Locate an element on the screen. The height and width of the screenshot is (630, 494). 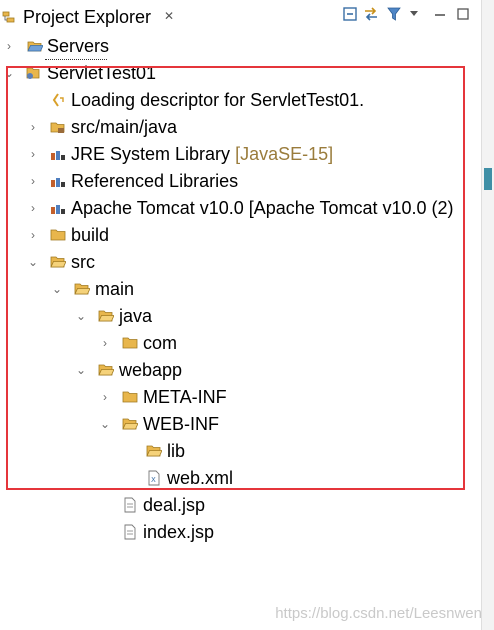
tree-item-index-jsp: index.jsp is located at coordinates (240, 532).